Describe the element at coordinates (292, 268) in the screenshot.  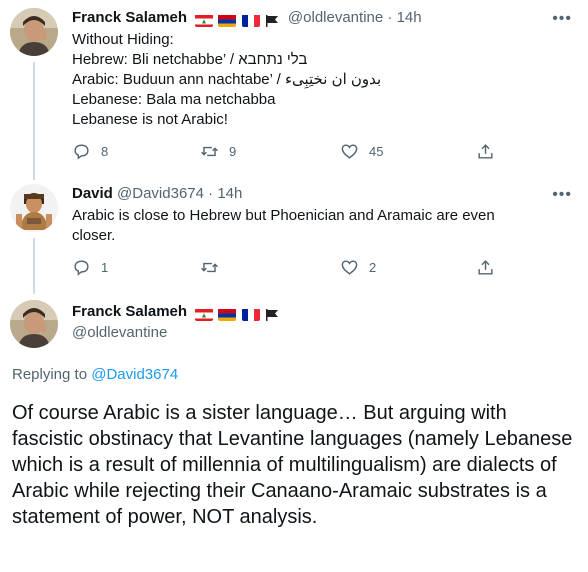
I see `tweet-actions: 1 2` at that location.